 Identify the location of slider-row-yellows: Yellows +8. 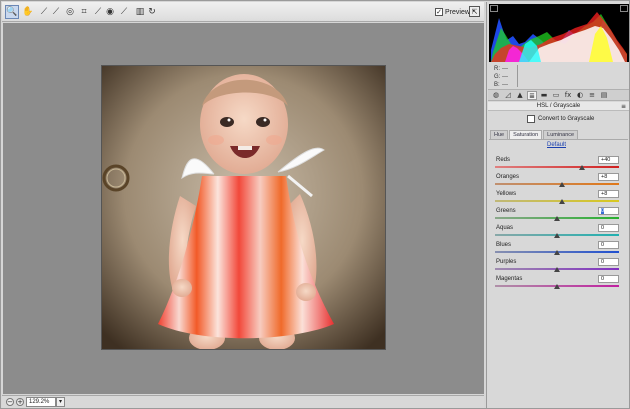
(558, 198).